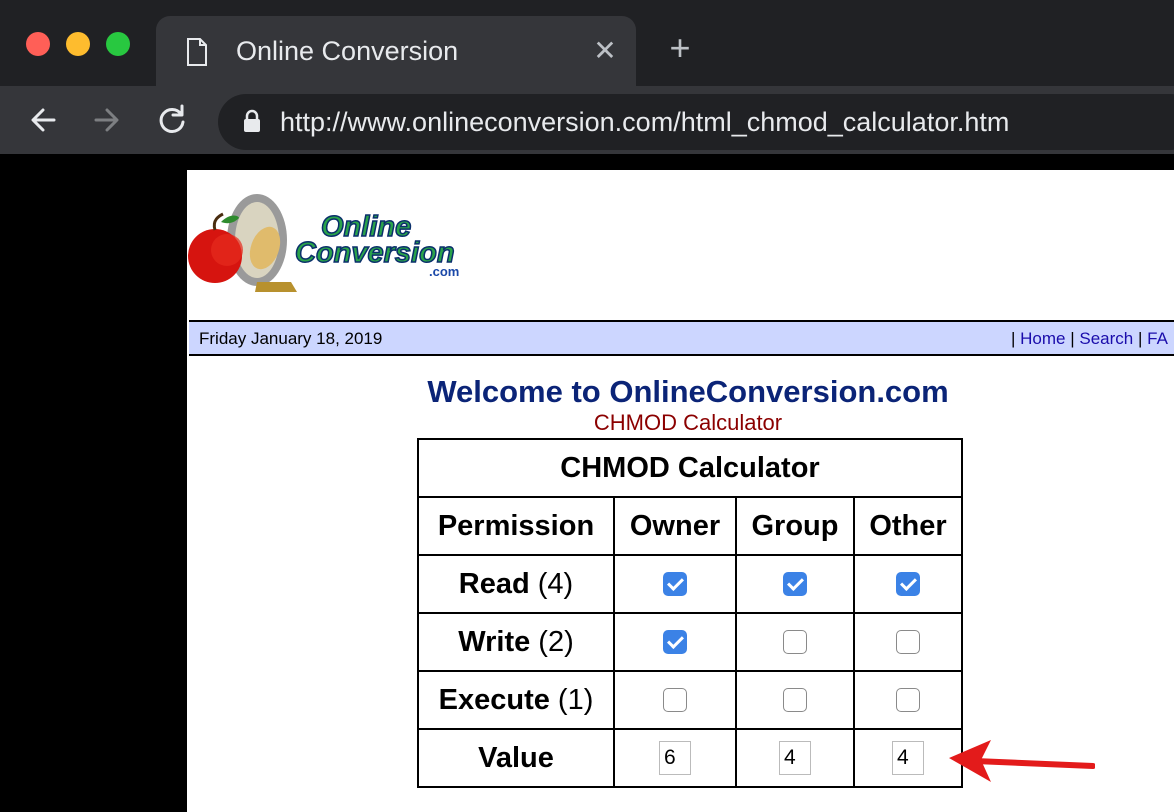  I want to click on value-row: Value 6 4 4, so click(690, 758).